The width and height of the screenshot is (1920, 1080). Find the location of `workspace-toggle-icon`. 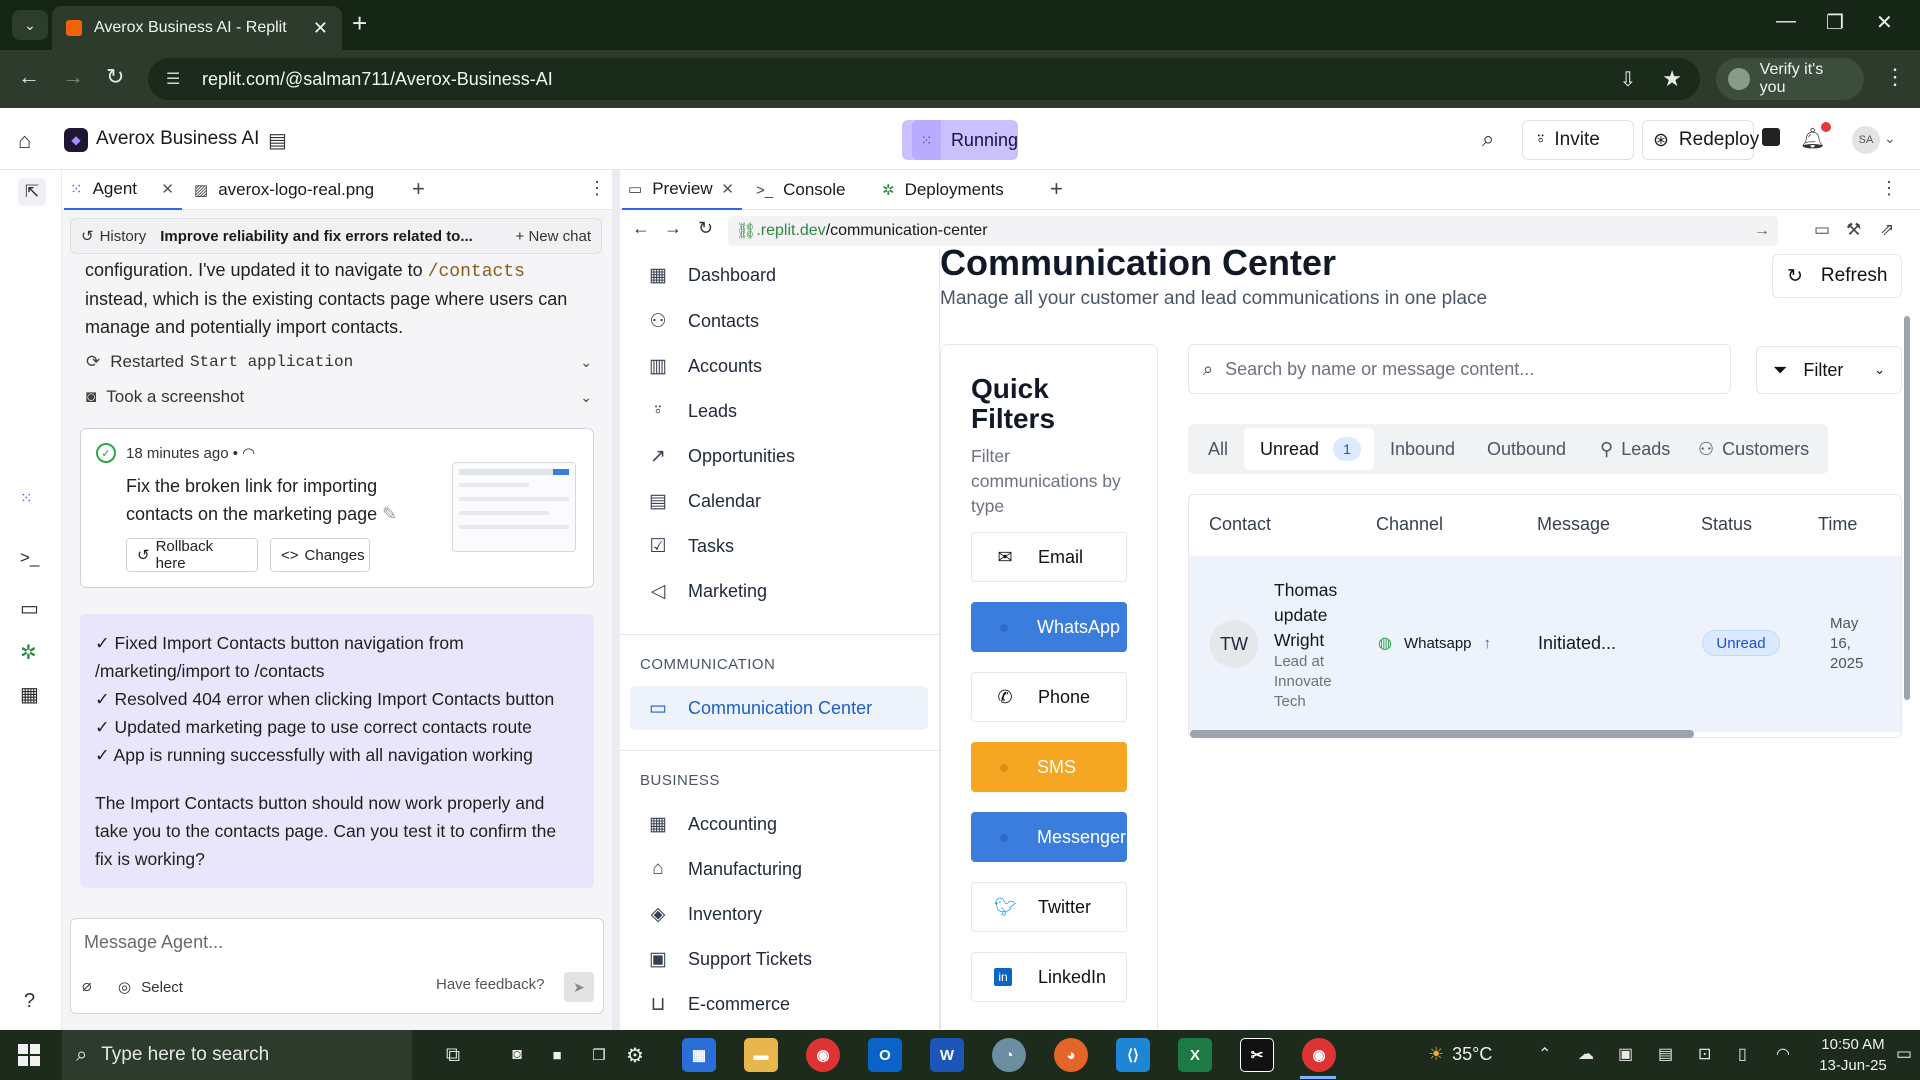

workspace-toggle-icon is located at coordinates (1771, 137).